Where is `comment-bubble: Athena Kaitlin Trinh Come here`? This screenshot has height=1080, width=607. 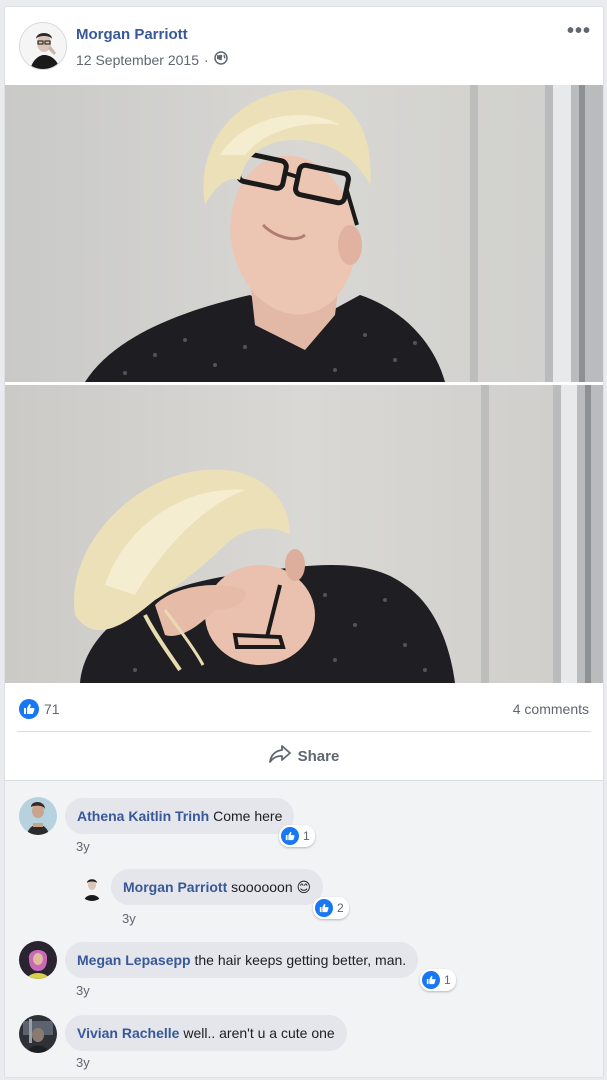 comment-bubble: Athena Kaitlin Trinh Come here is located at coordinates (180, 816).